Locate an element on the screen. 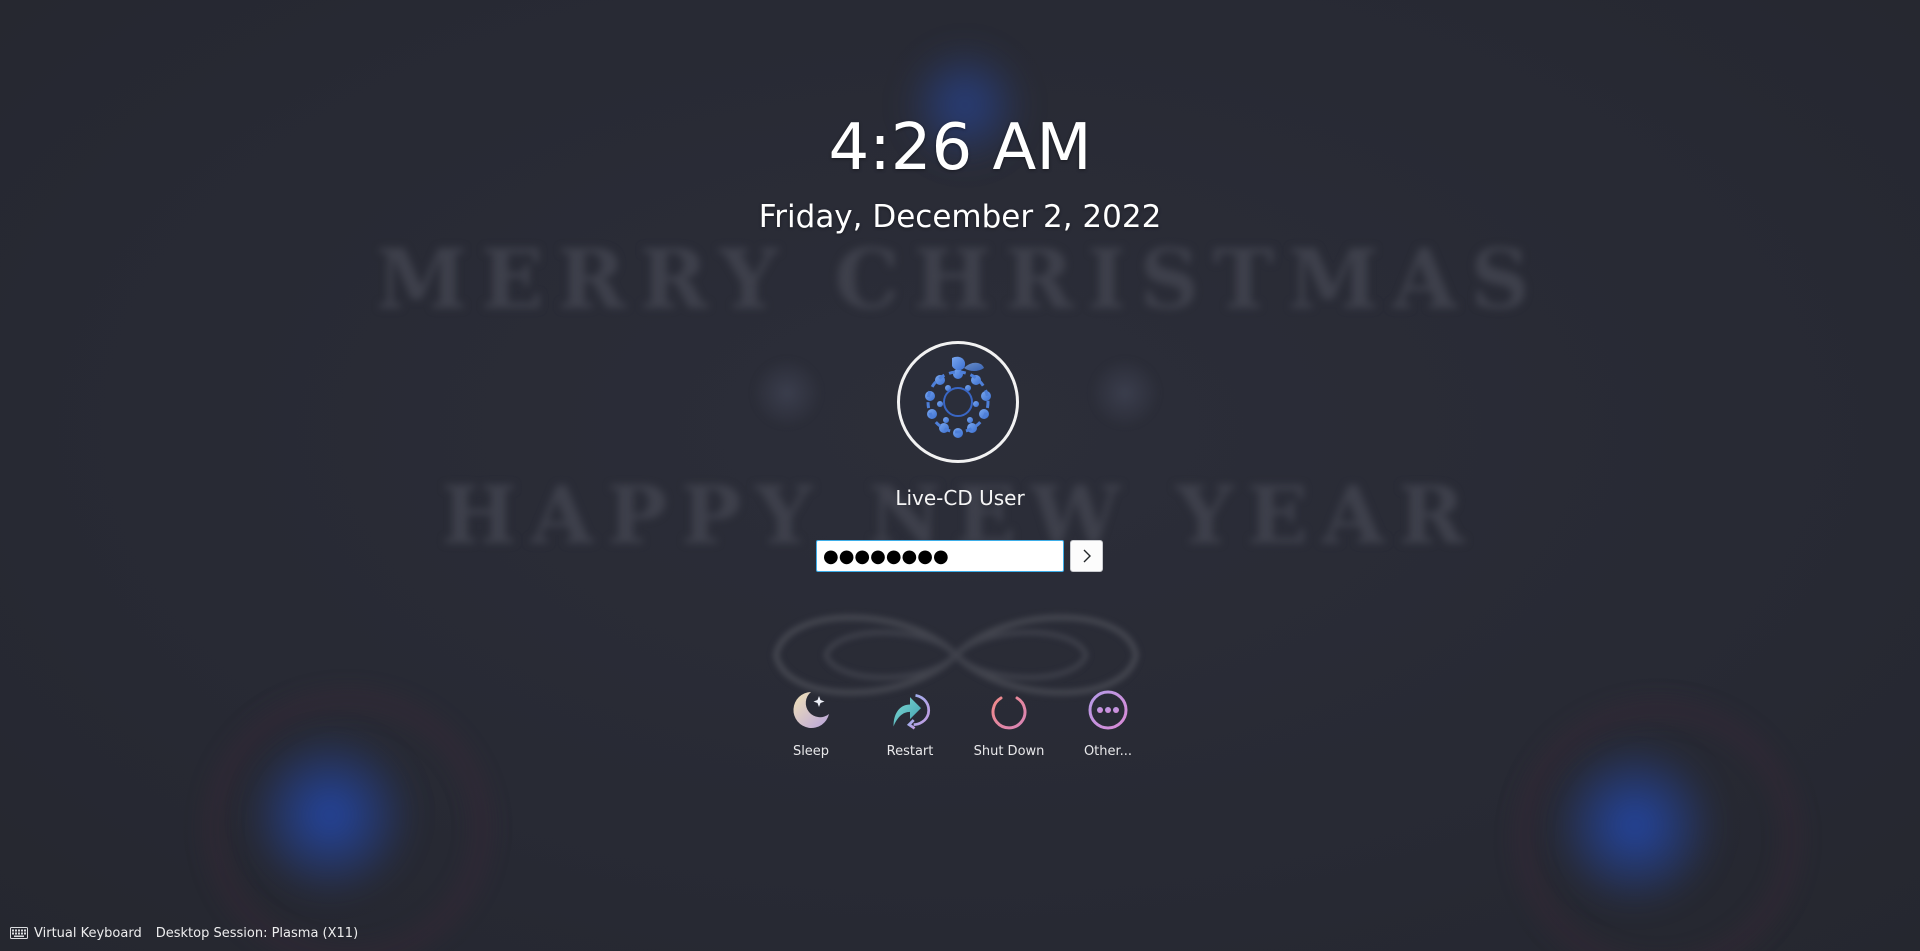  login-button is located at coordinates (1086, 556).